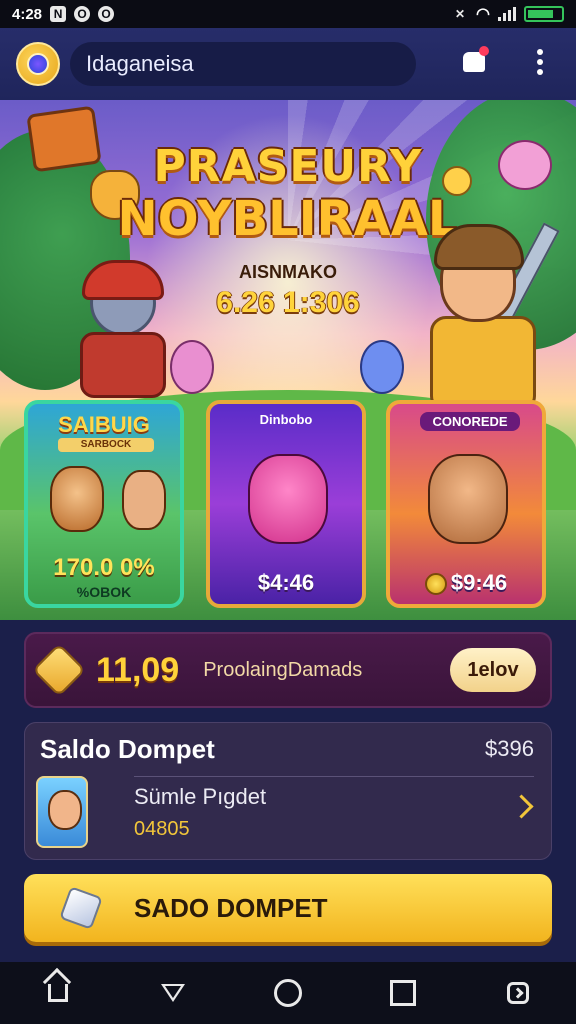 This screenshot has width=576, height=1024. I want to click on rotate-icon, so click(518, 993).